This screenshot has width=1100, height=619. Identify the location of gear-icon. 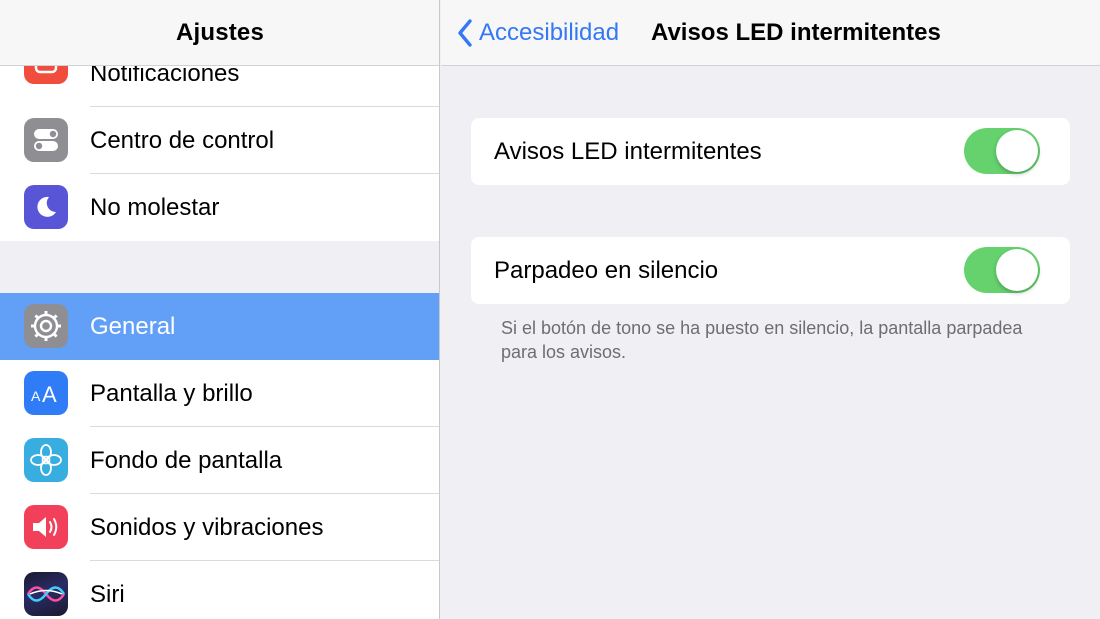
(46, 326).